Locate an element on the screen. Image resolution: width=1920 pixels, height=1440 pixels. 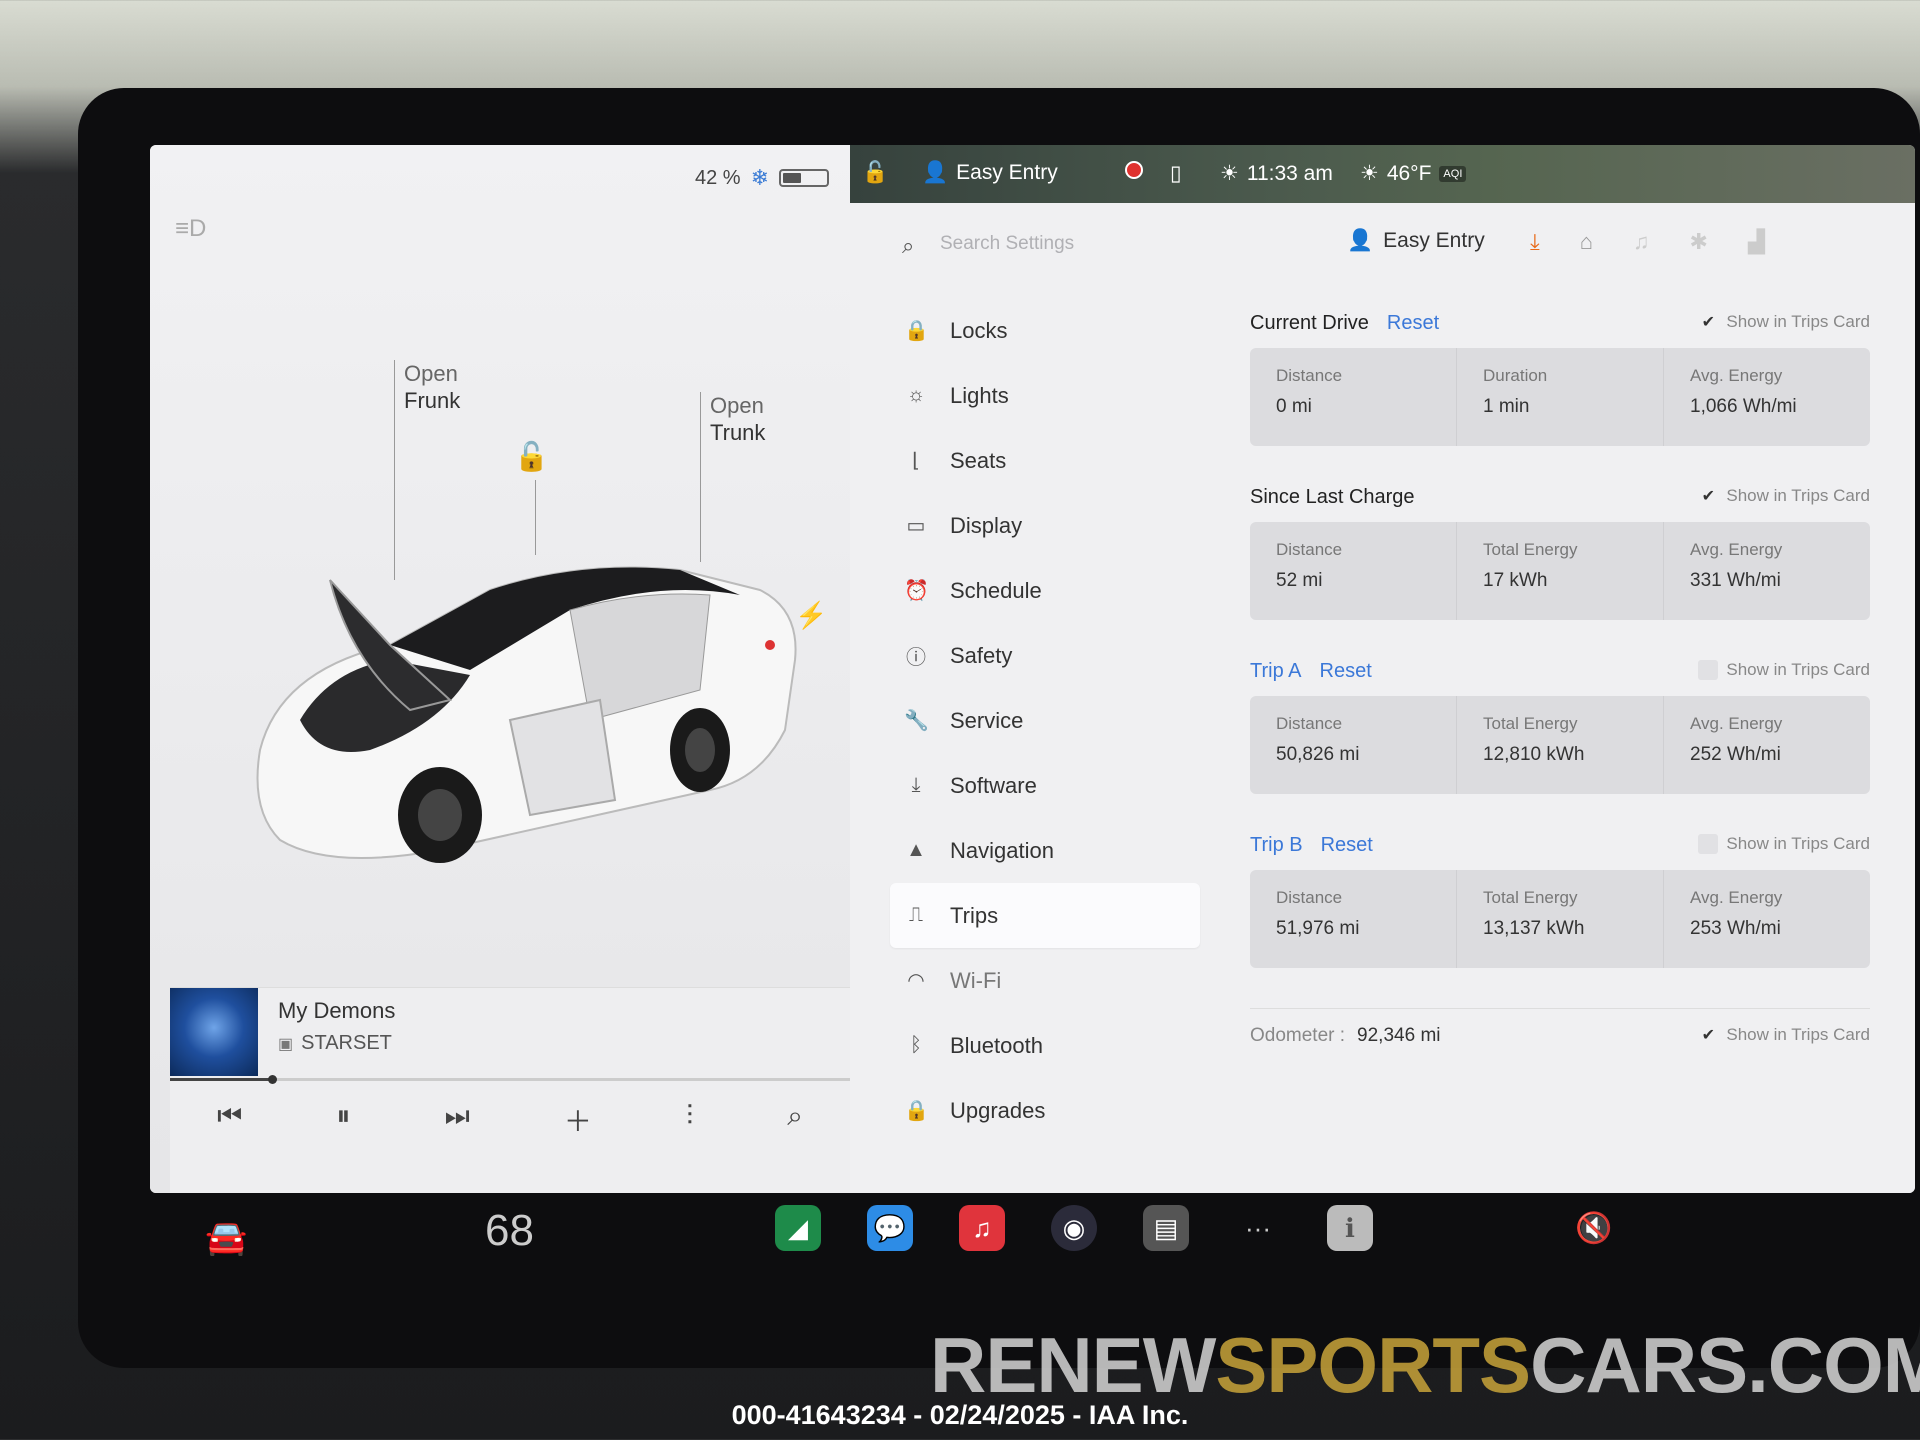
profile-button: 👤 Easy Entry is located at coordinates (1416, 241).